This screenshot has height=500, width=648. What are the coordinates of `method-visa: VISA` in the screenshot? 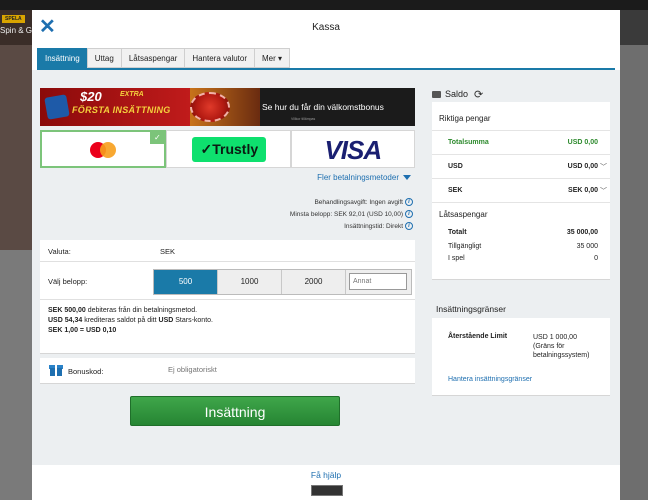 It's located at (352, 149).